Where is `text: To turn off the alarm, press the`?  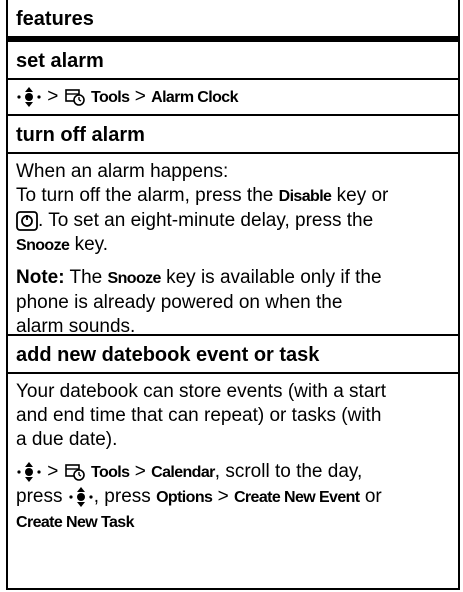 text: To turn off the alarm, press the is located at coordinates (147, 195).